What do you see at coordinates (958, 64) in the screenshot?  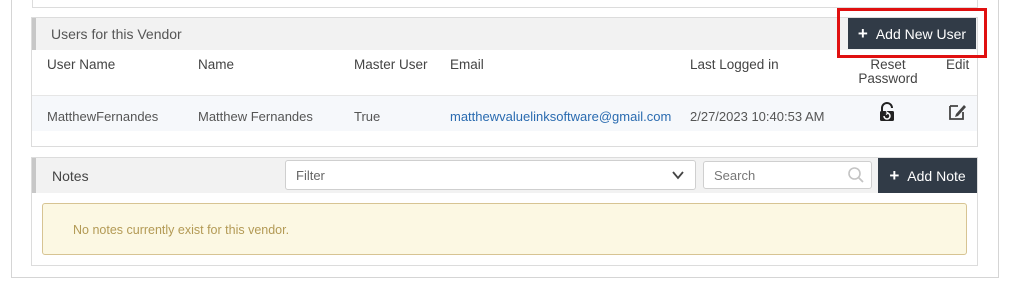 I see `column-header-edit: Edit` at bounding box center [958, 64].